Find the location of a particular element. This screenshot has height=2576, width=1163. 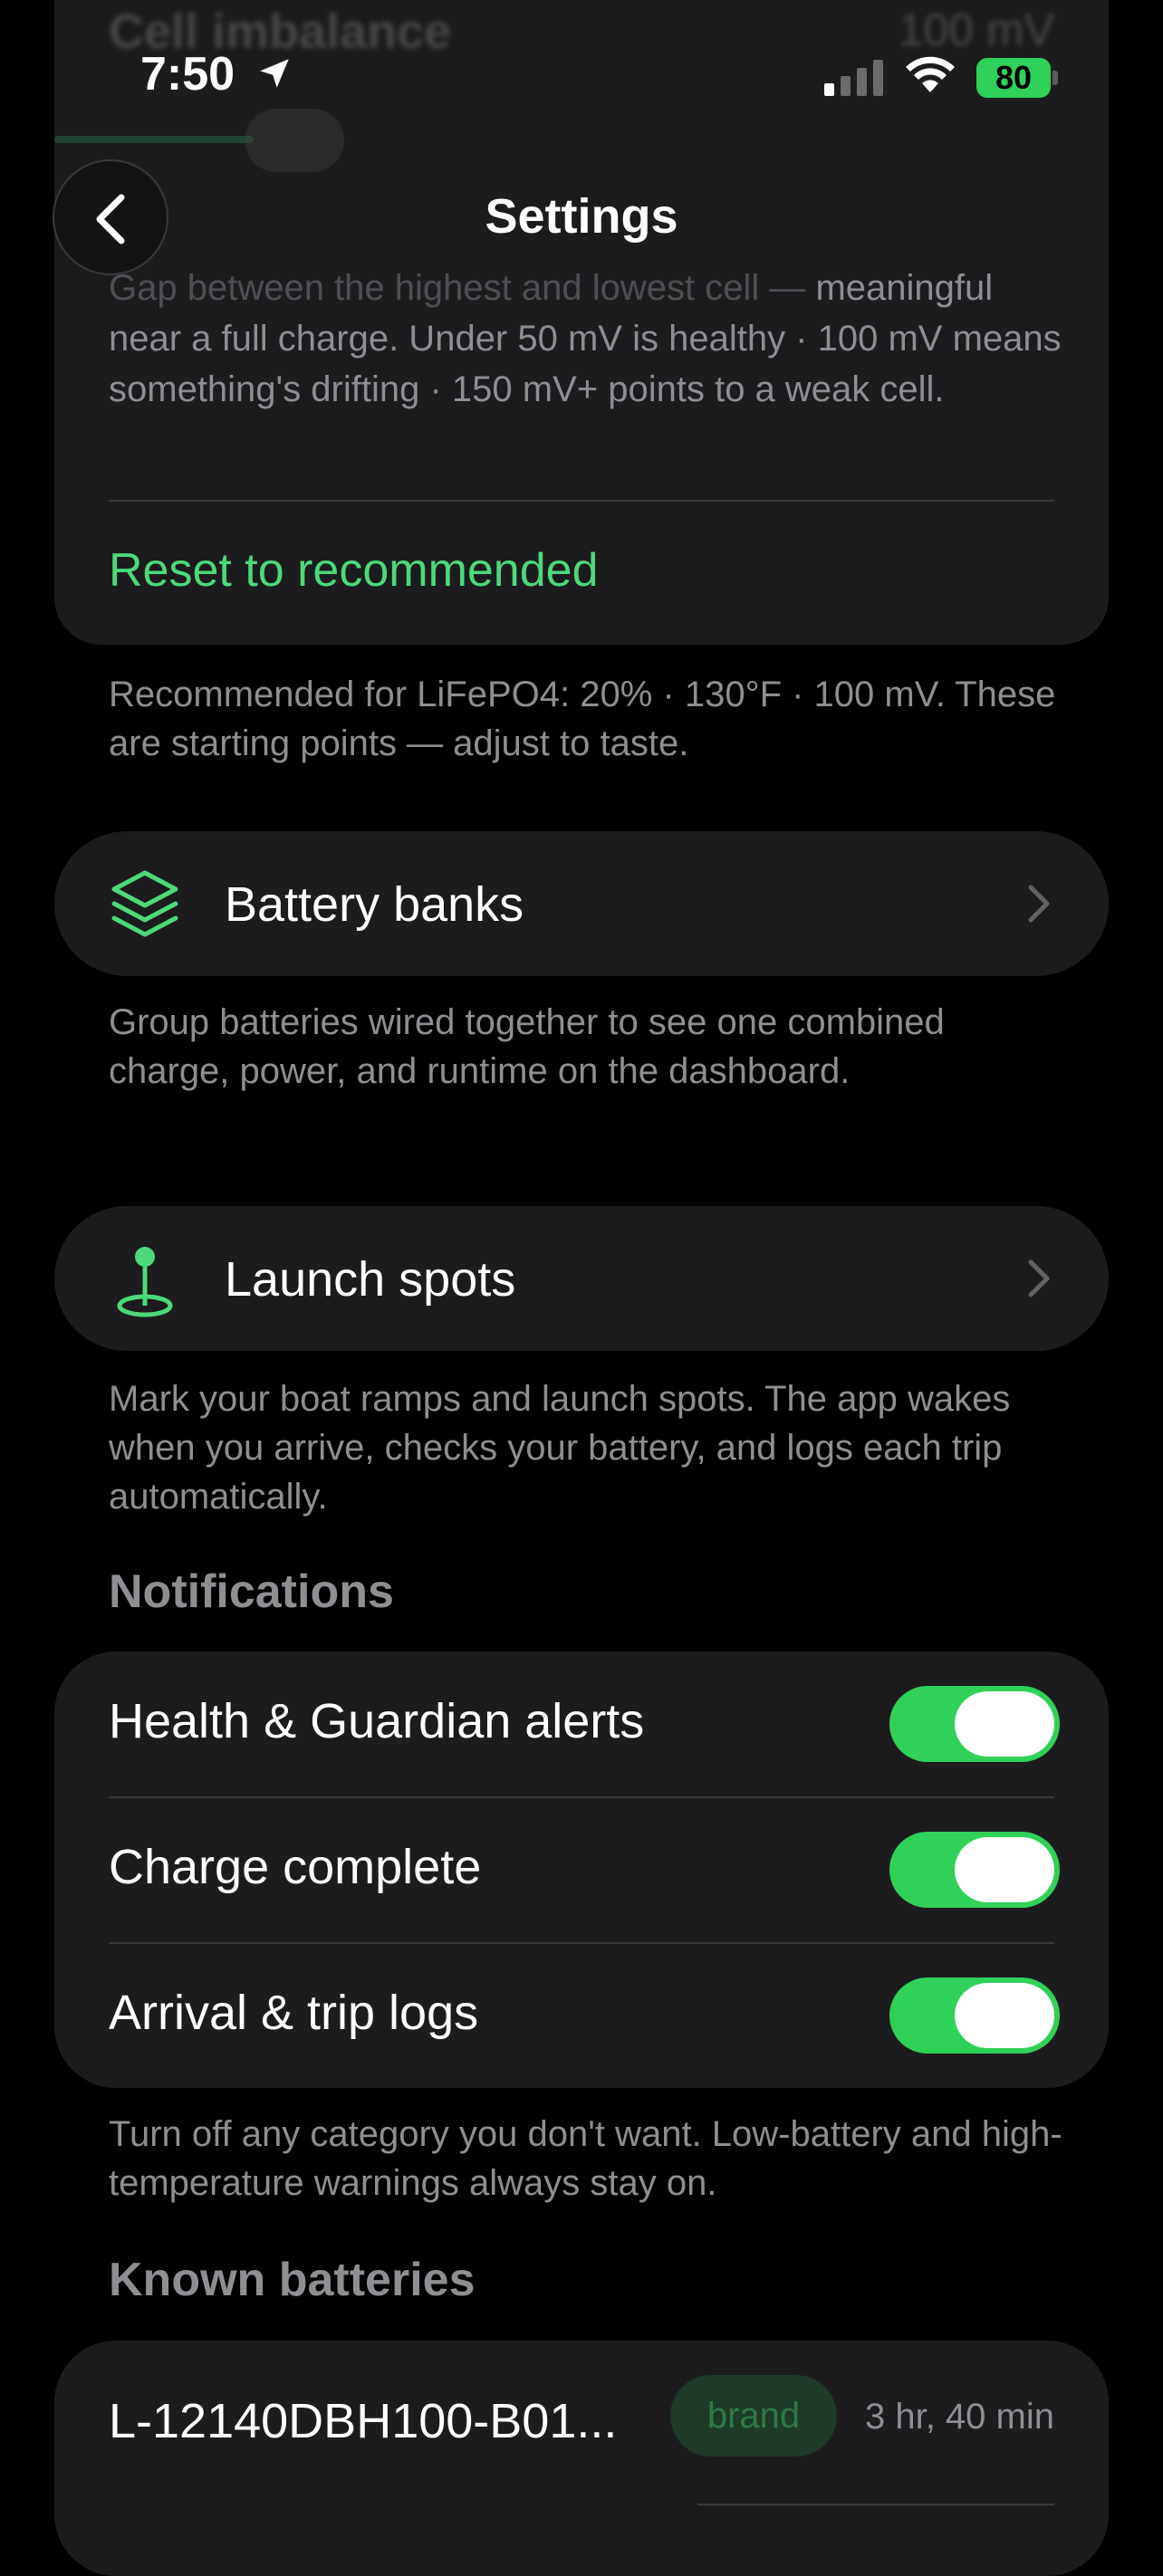

notification-row-charge-complete: Charge complete is located at coordinates (581, 1869).